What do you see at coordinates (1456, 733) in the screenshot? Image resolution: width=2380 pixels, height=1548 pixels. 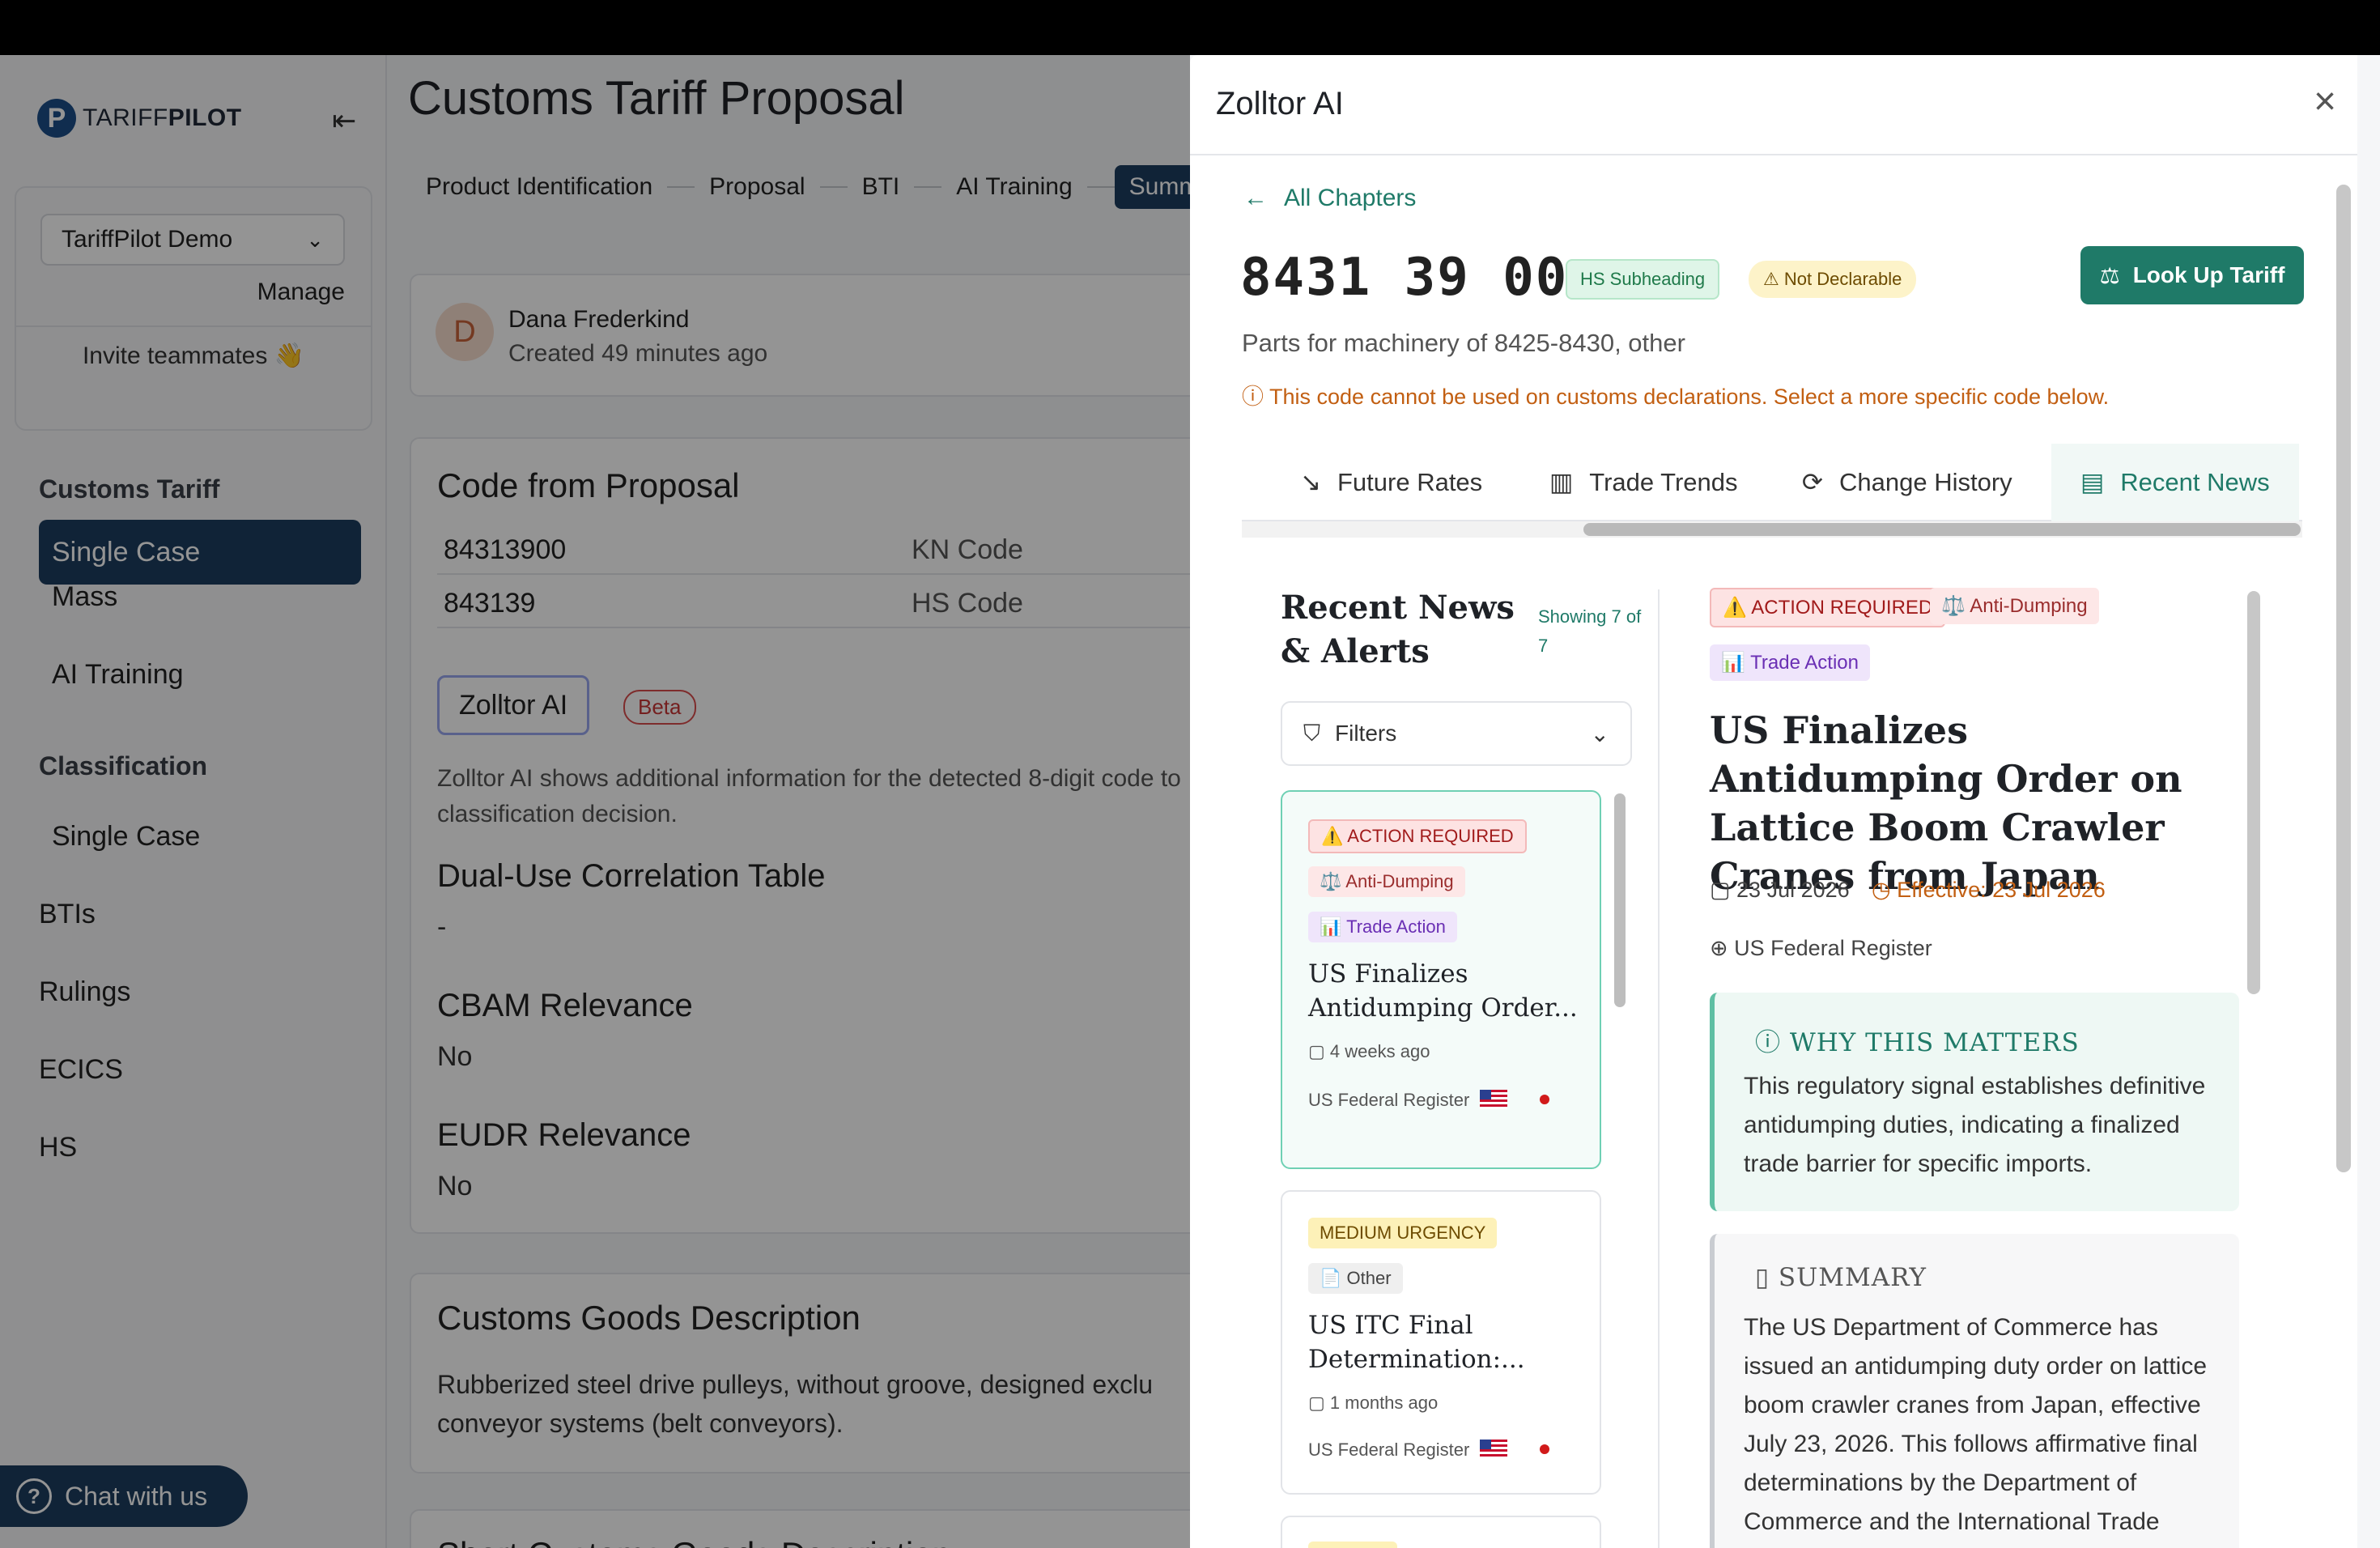 I see `filters-dropdown: ⛉ Filters ⌄` at bounding box center [1456, 733].